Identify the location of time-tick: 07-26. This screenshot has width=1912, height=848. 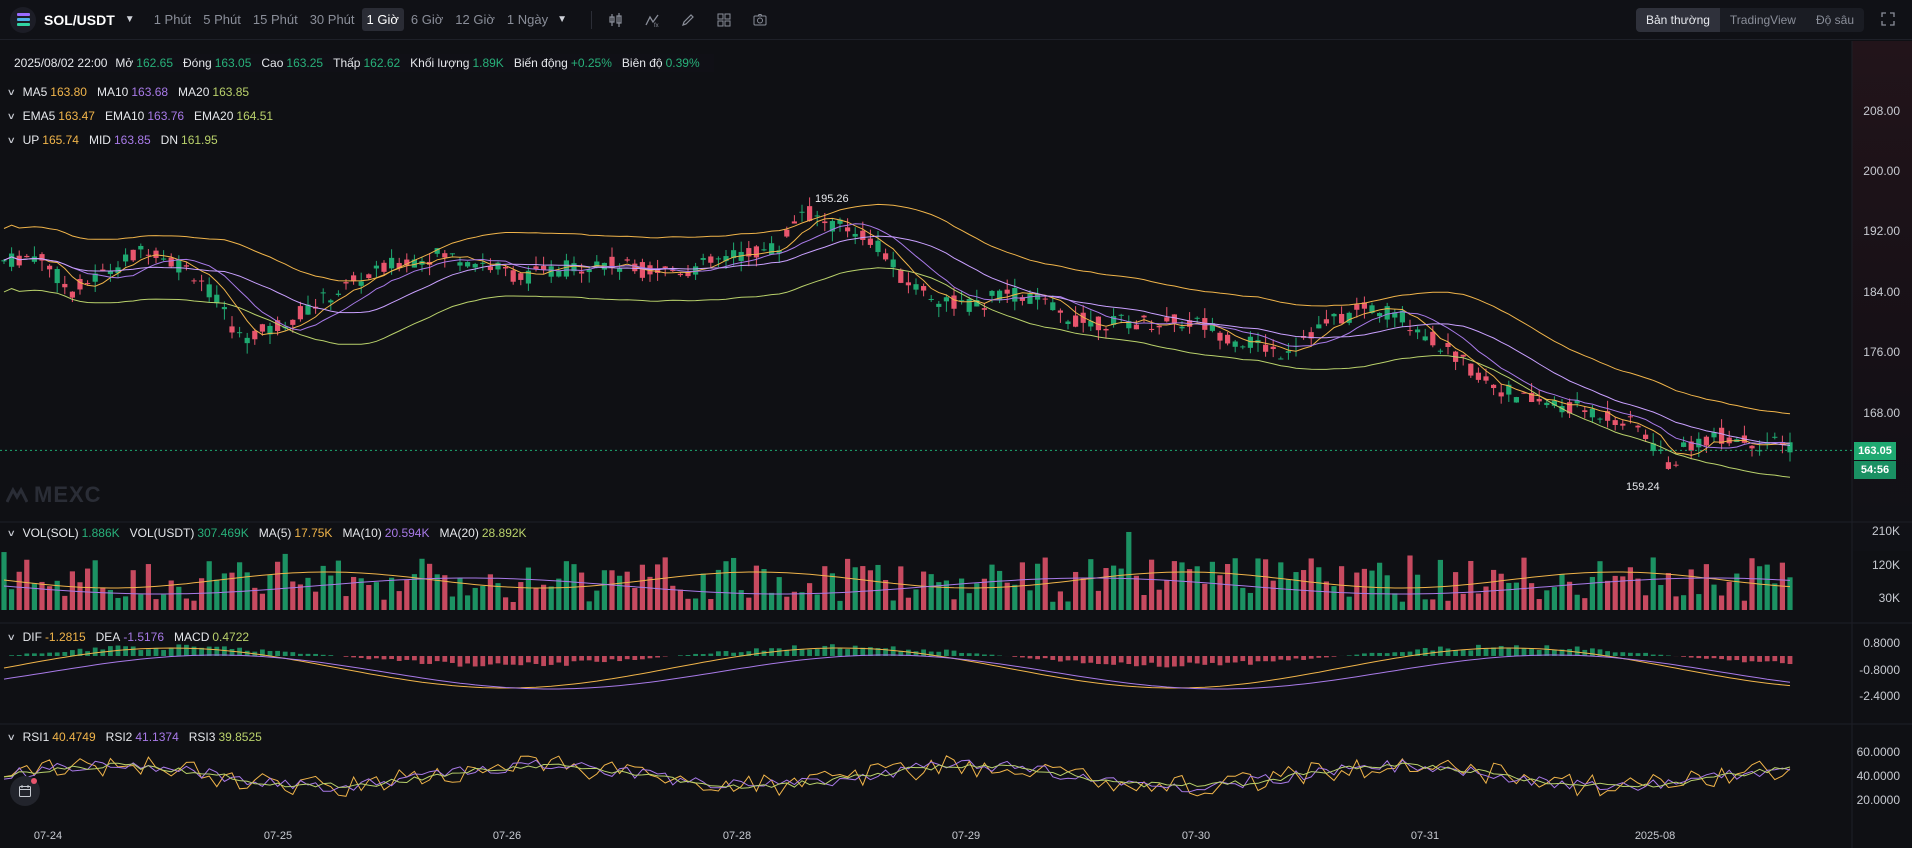
(507, 836).